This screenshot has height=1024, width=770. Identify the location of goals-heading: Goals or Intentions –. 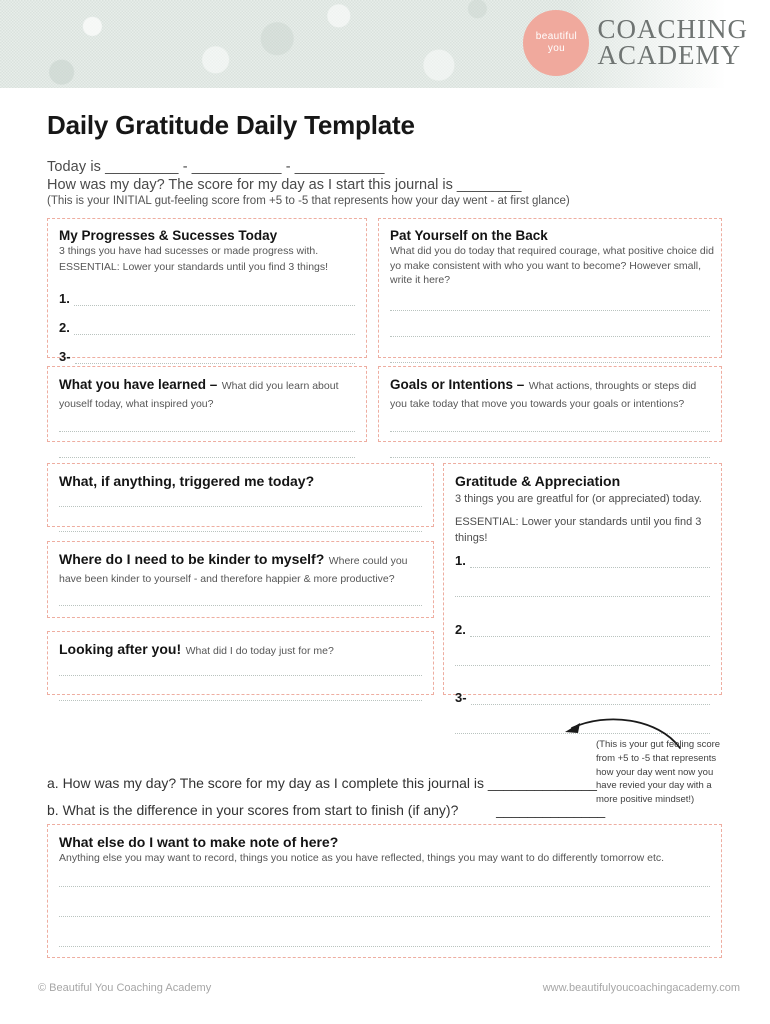
(457, 384).